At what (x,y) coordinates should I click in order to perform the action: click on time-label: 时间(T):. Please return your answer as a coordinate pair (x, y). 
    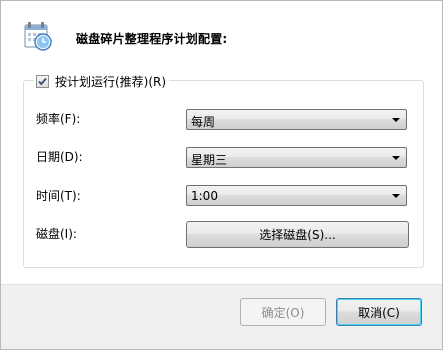
    Looking at the image, I should click on (58, 196).